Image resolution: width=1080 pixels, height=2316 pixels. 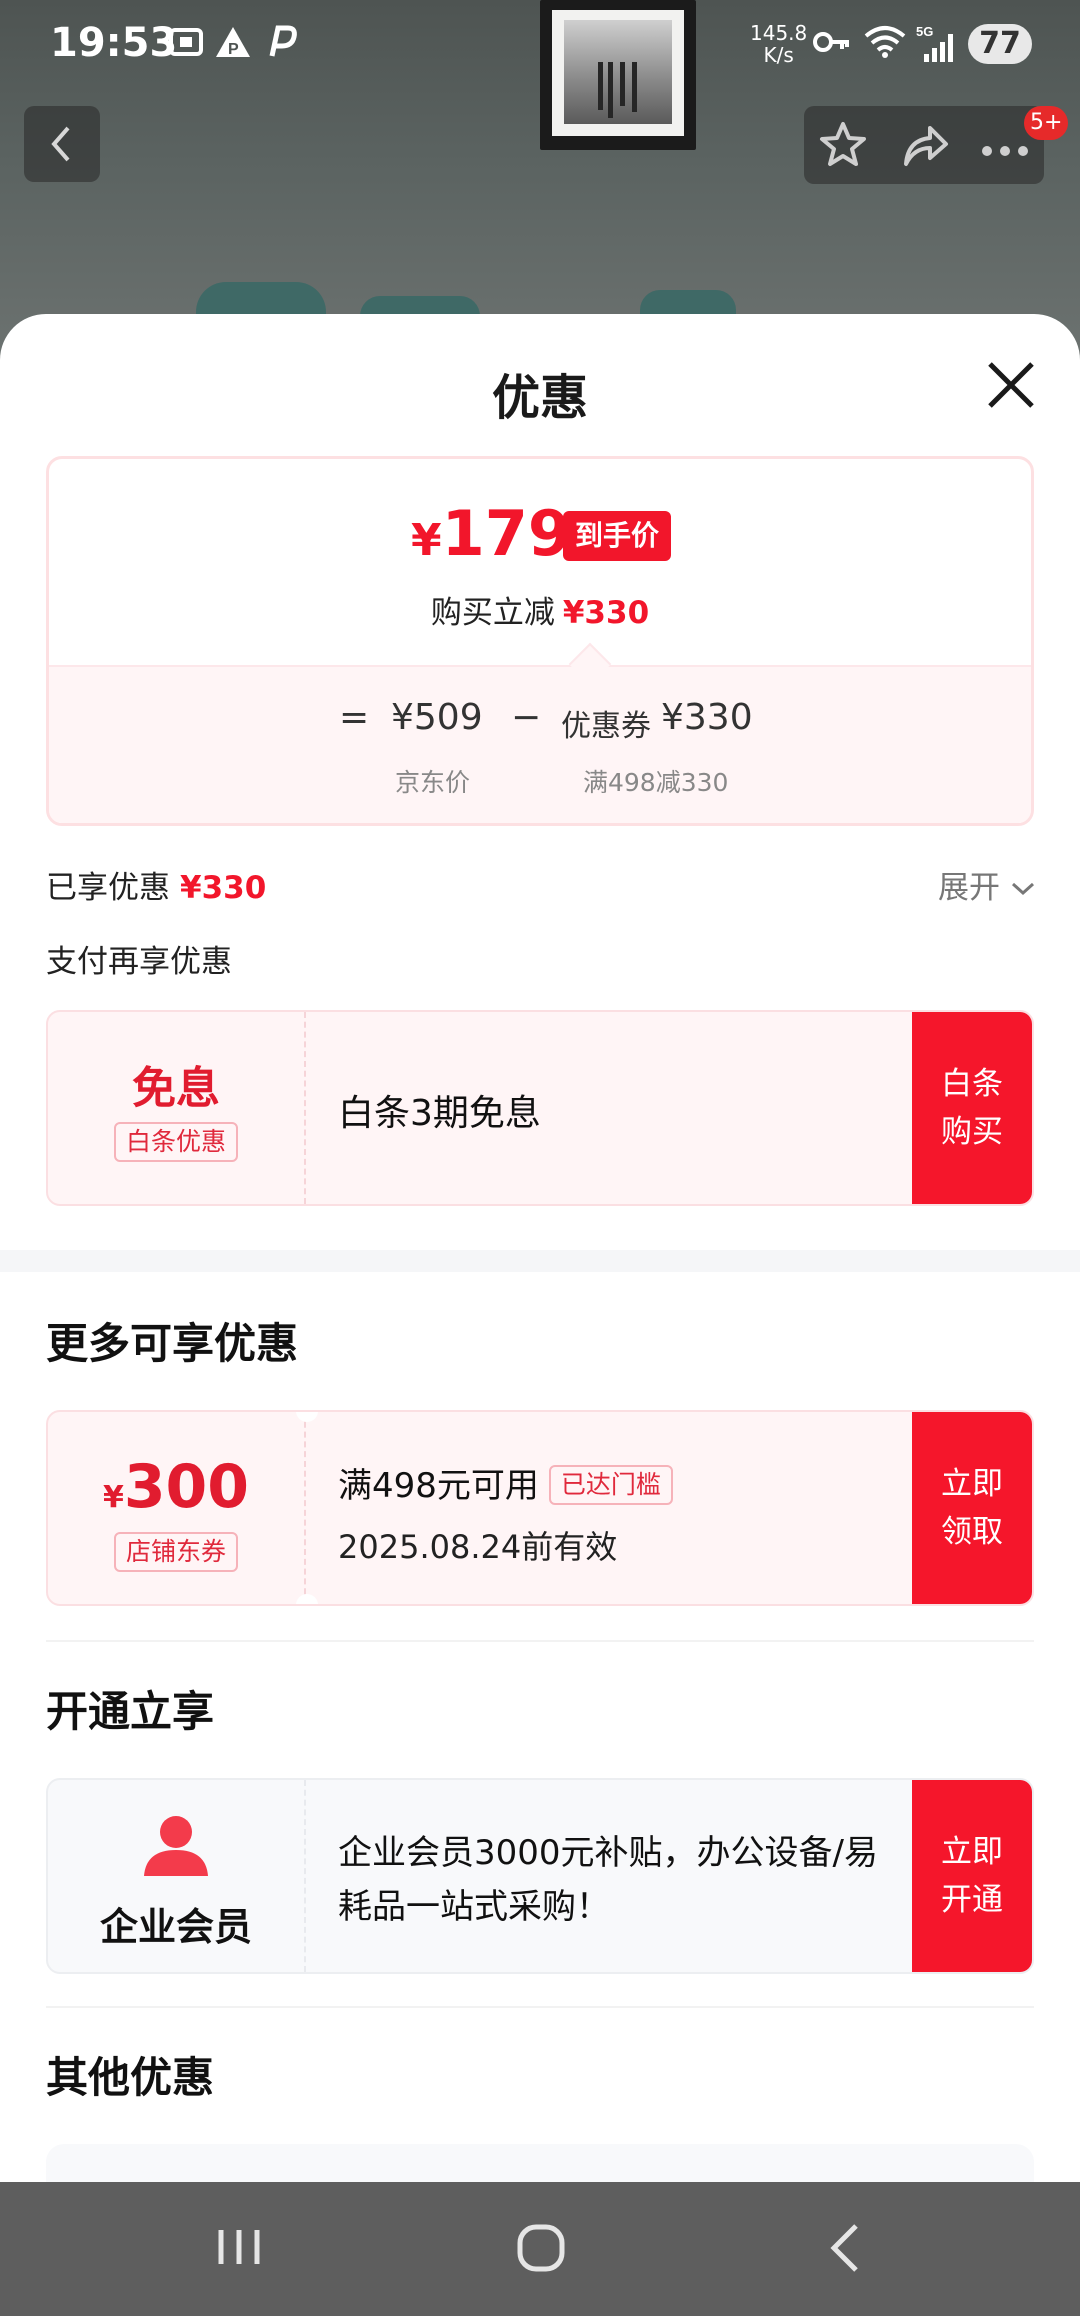 What do you see at coordinates (176, 1846) in the screenshot?
I see `user-avatar-icon` at bounding box center [176, 1846].